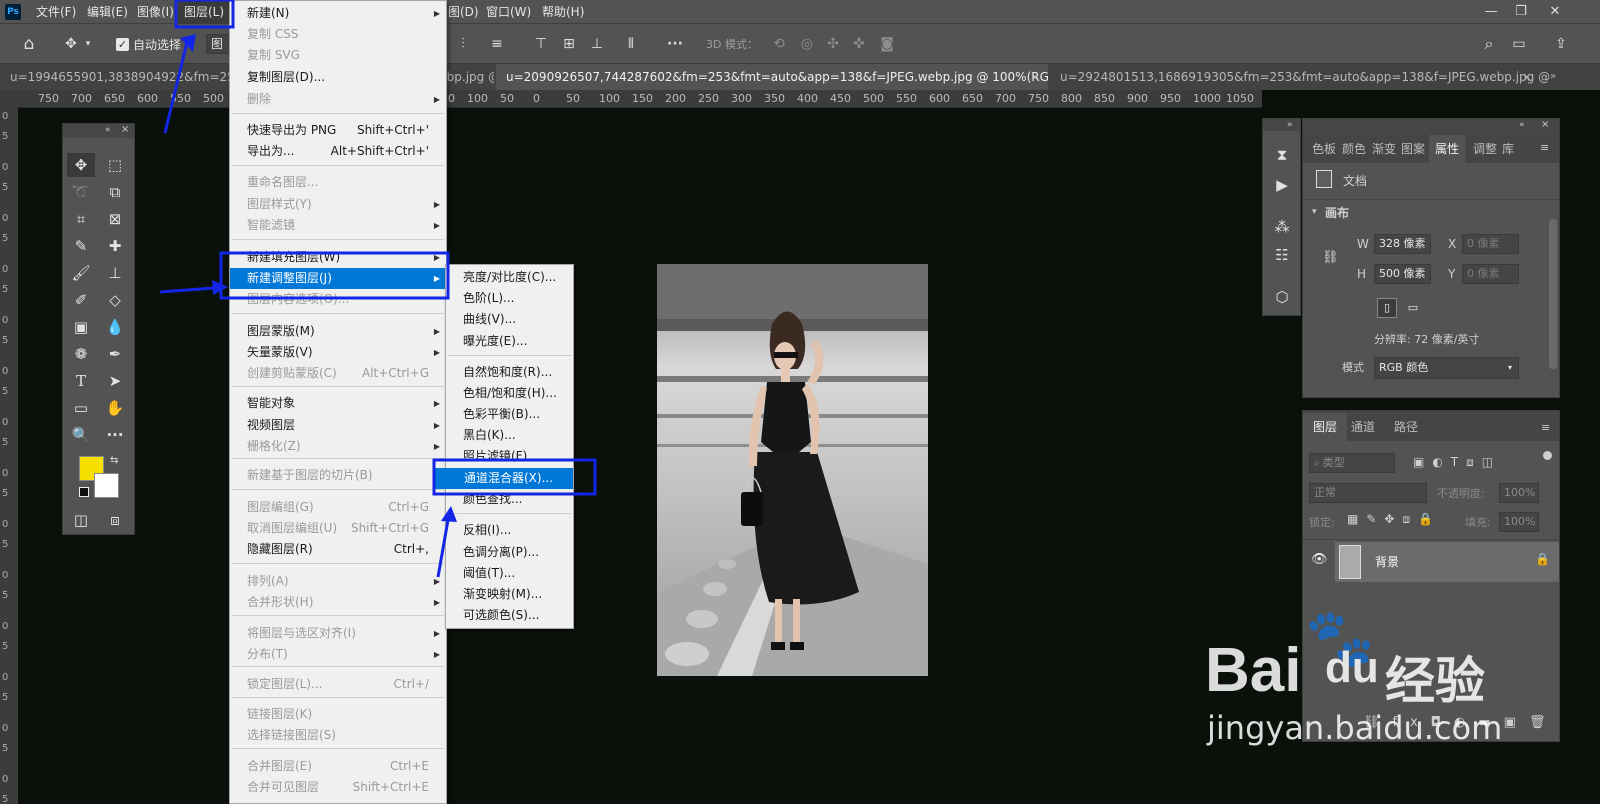  What do you see at coordinates (1253, 670) in the screenshot?
I see `watermark-brand: Bai` at bounding box center [1253, 670].